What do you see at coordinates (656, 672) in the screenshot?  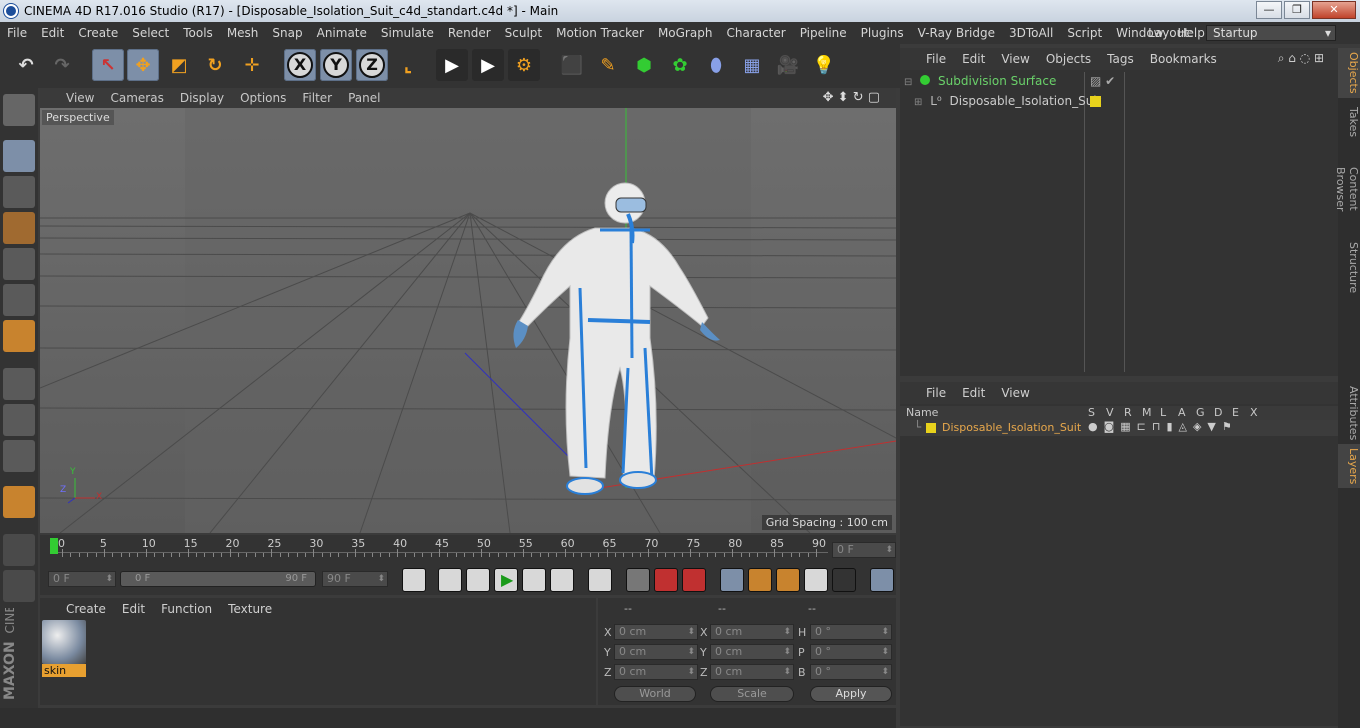 I see `pos-z-field: 0 cm` at bounding box center [656, 672].